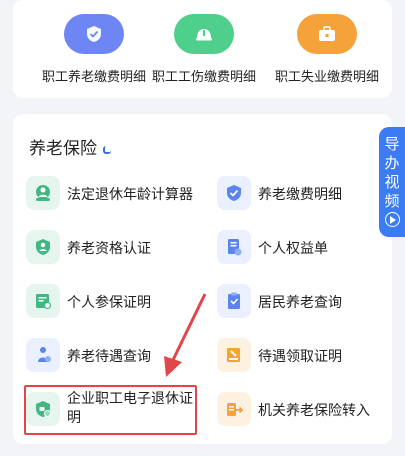 The image size is (405, 456). What do you see at coordinates (293, 249) in the screenshot?
I see `item-label: 个人权益单` at bounding box center [293, 249].